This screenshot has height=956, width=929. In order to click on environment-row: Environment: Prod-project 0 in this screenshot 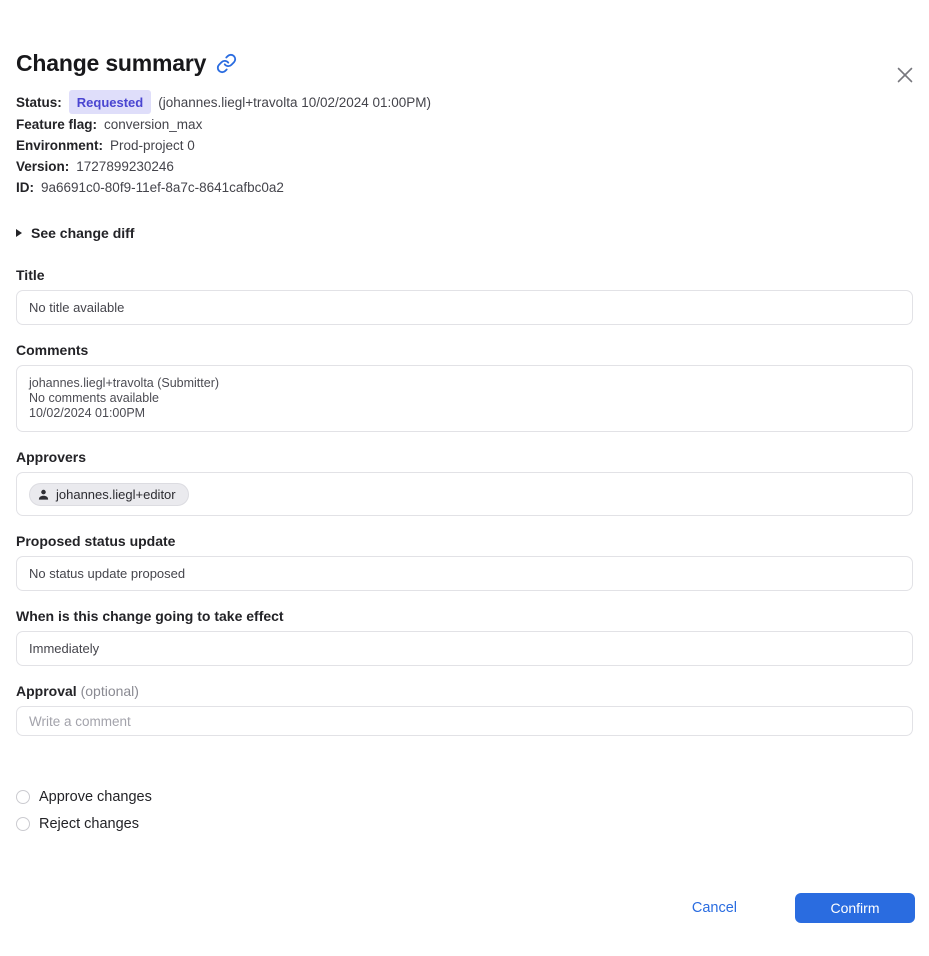, I will do `click(464, 145)`.